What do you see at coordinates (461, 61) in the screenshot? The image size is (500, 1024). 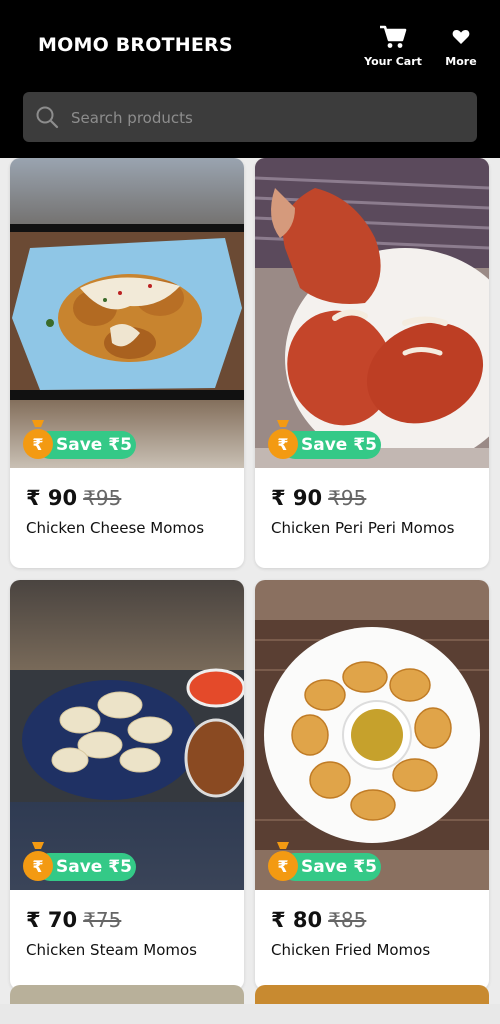 I see `more-label: More` at bounding box center [461, 61].